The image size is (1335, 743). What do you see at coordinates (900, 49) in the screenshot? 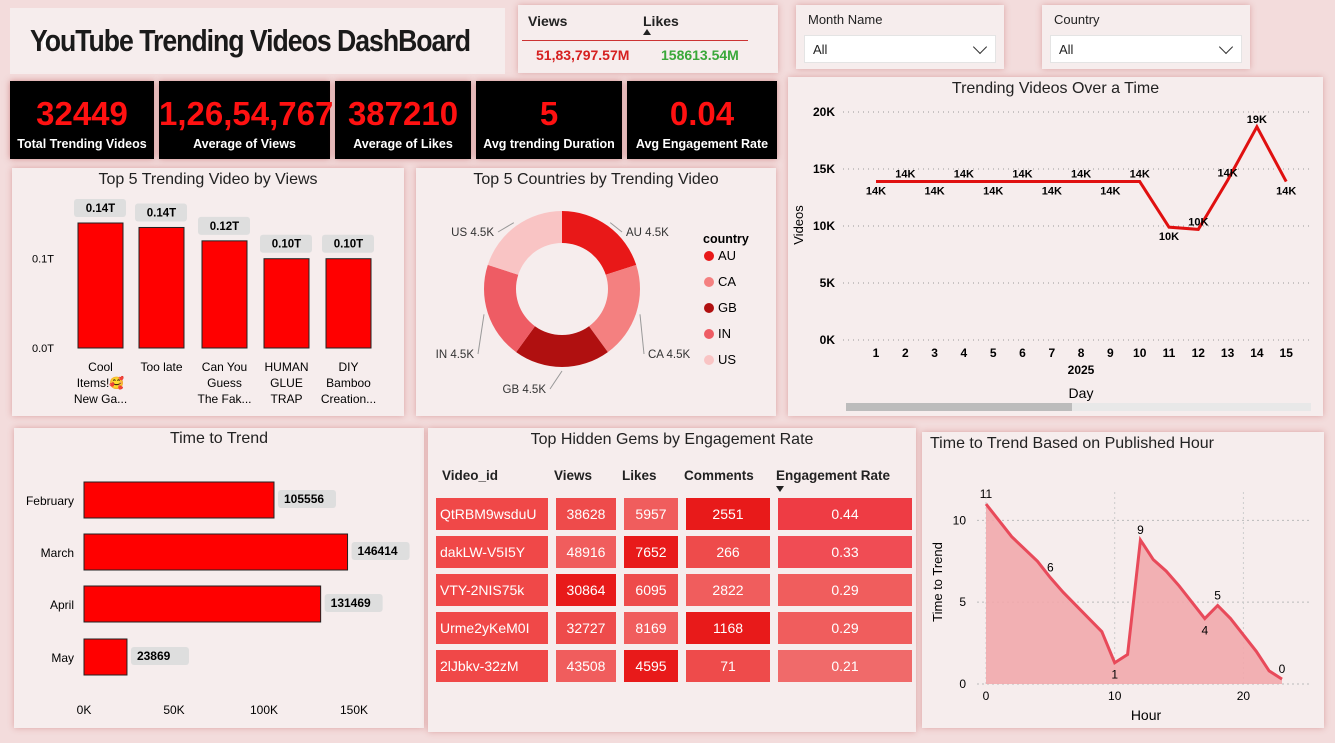
I see `month-dropdown: All` at bounding box center [900, 49].